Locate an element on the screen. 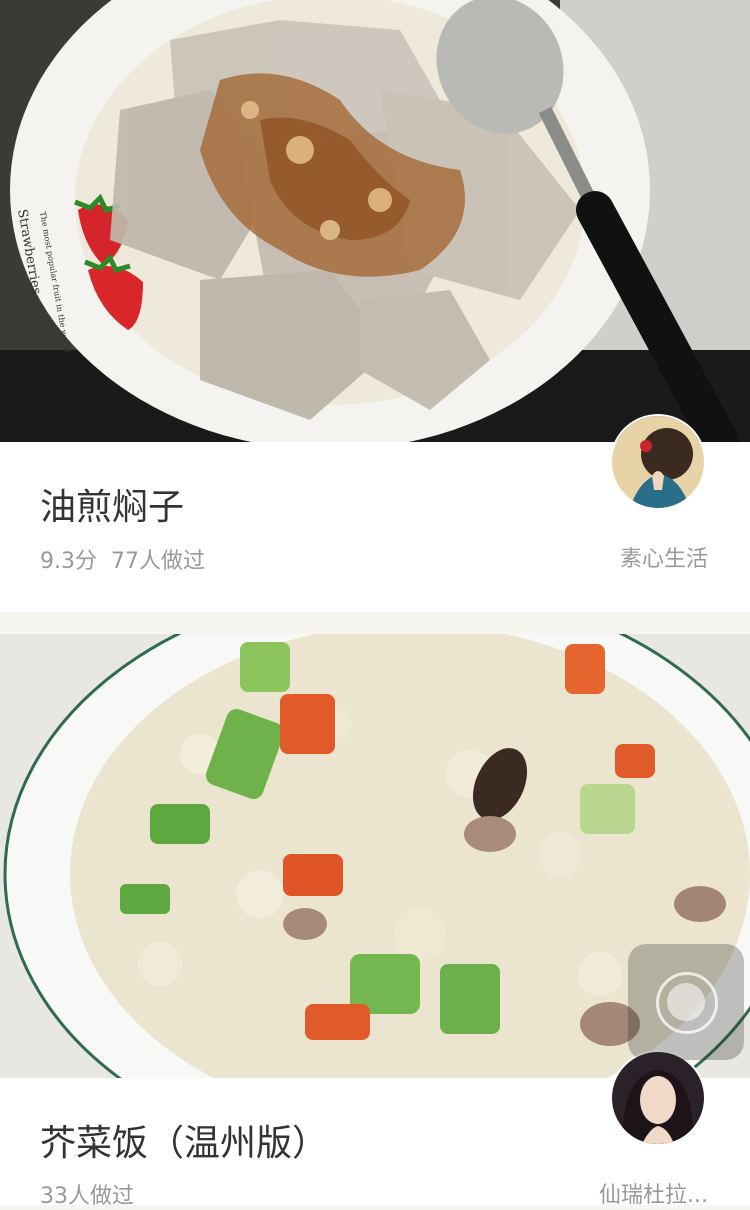  record-dot-icon is located at coordinates (686, 1002).